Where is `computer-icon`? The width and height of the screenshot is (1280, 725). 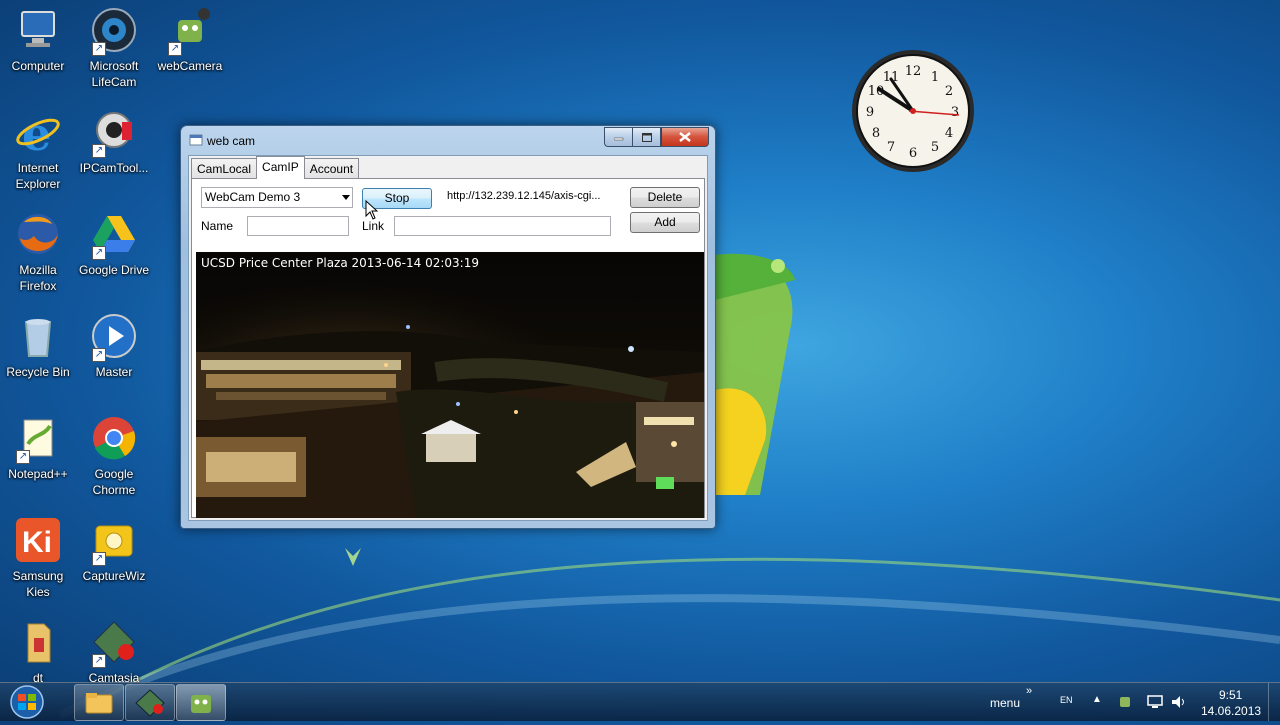
computer-icon is located at coordinates (38, 30).